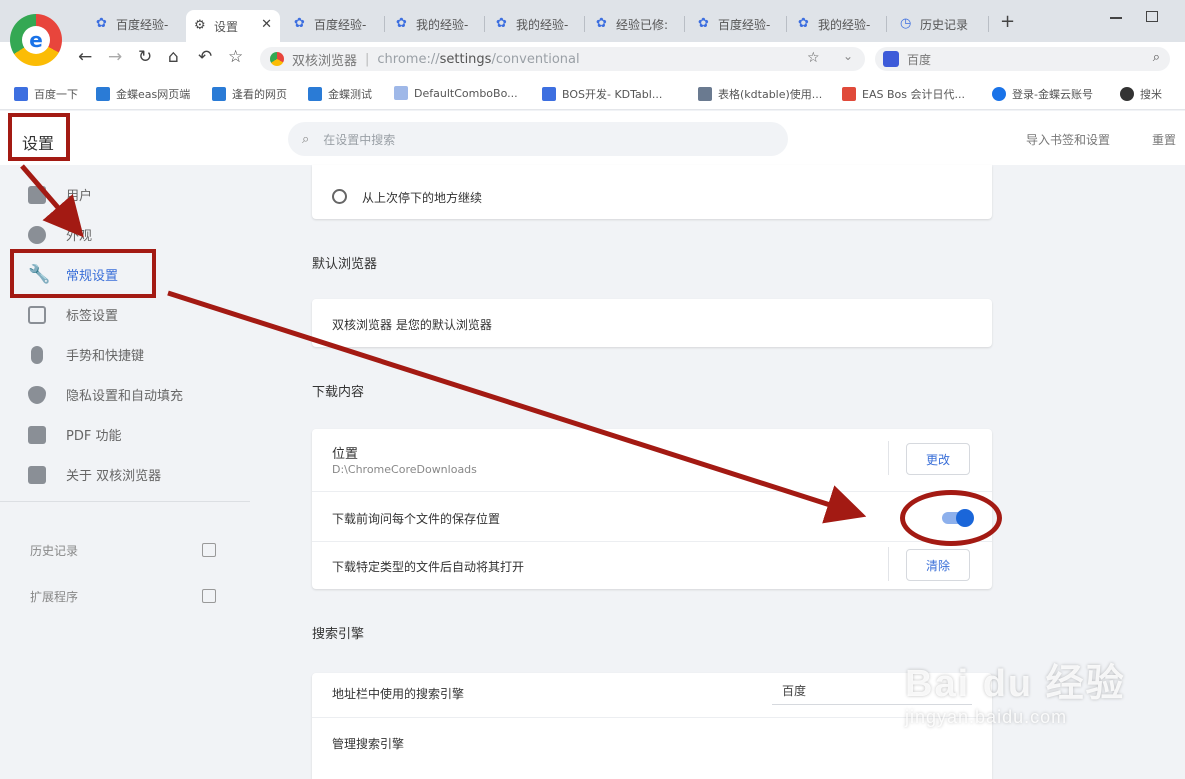 The image size is (1185, 779). I want to click on browser-logo-letter: e, so click(36, 40).